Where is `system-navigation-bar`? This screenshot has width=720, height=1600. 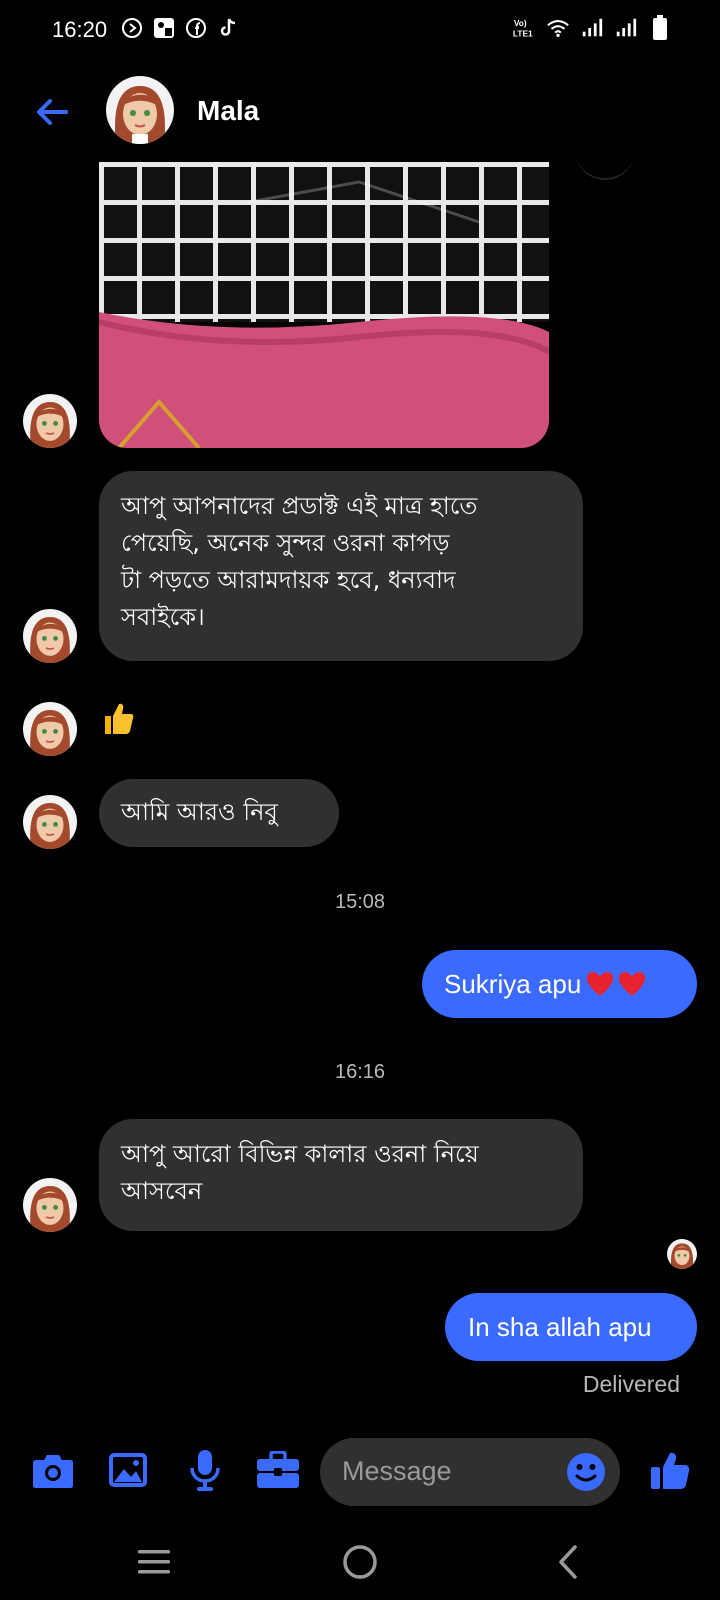 system-navigation-bar is located at coordinates (360, 1560).